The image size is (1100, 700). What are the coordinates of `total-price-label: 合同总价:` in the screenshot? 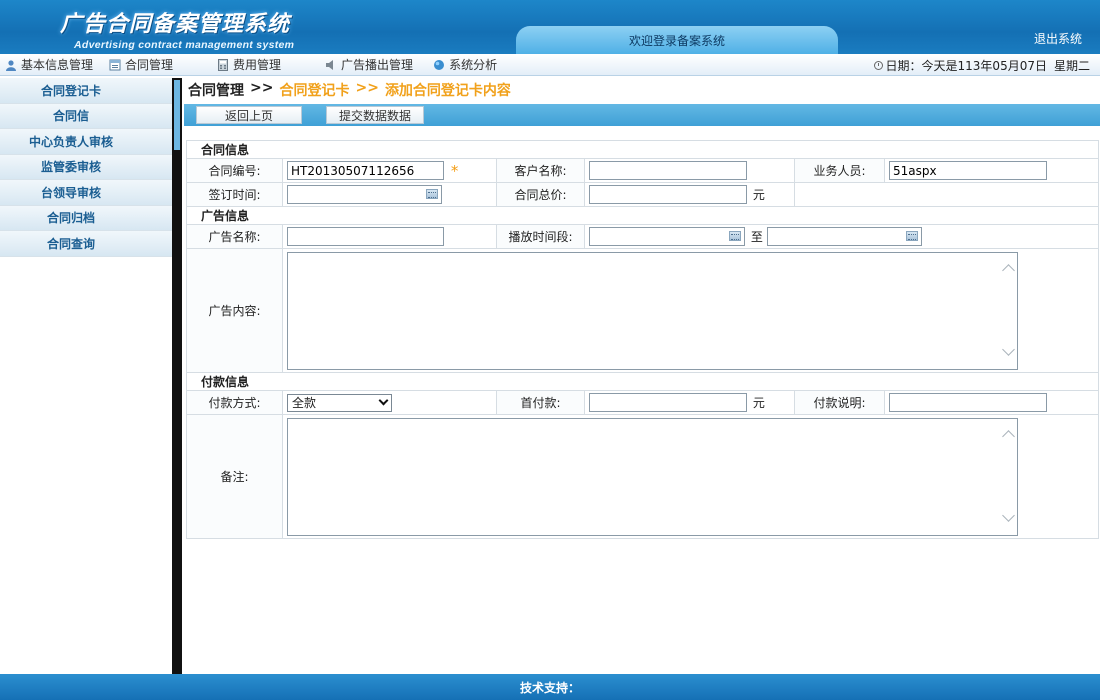 It's located at (540, 194).